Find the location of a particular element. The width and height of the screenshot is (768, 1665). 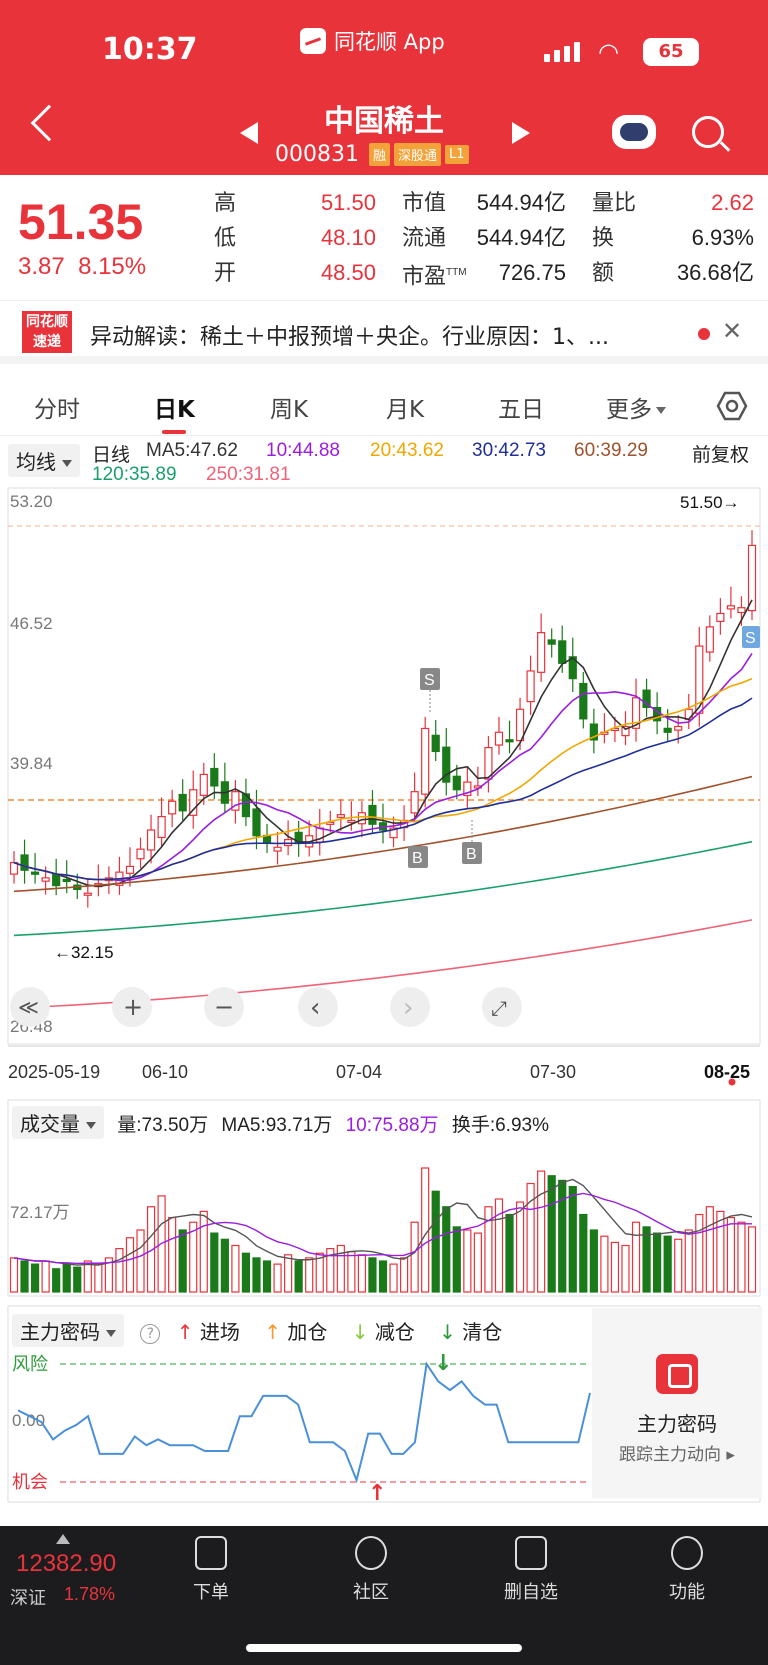

zhuli-promo-card: 主力密码 跟踪主力动向 ▸ is located at coordinates (677, 1403).